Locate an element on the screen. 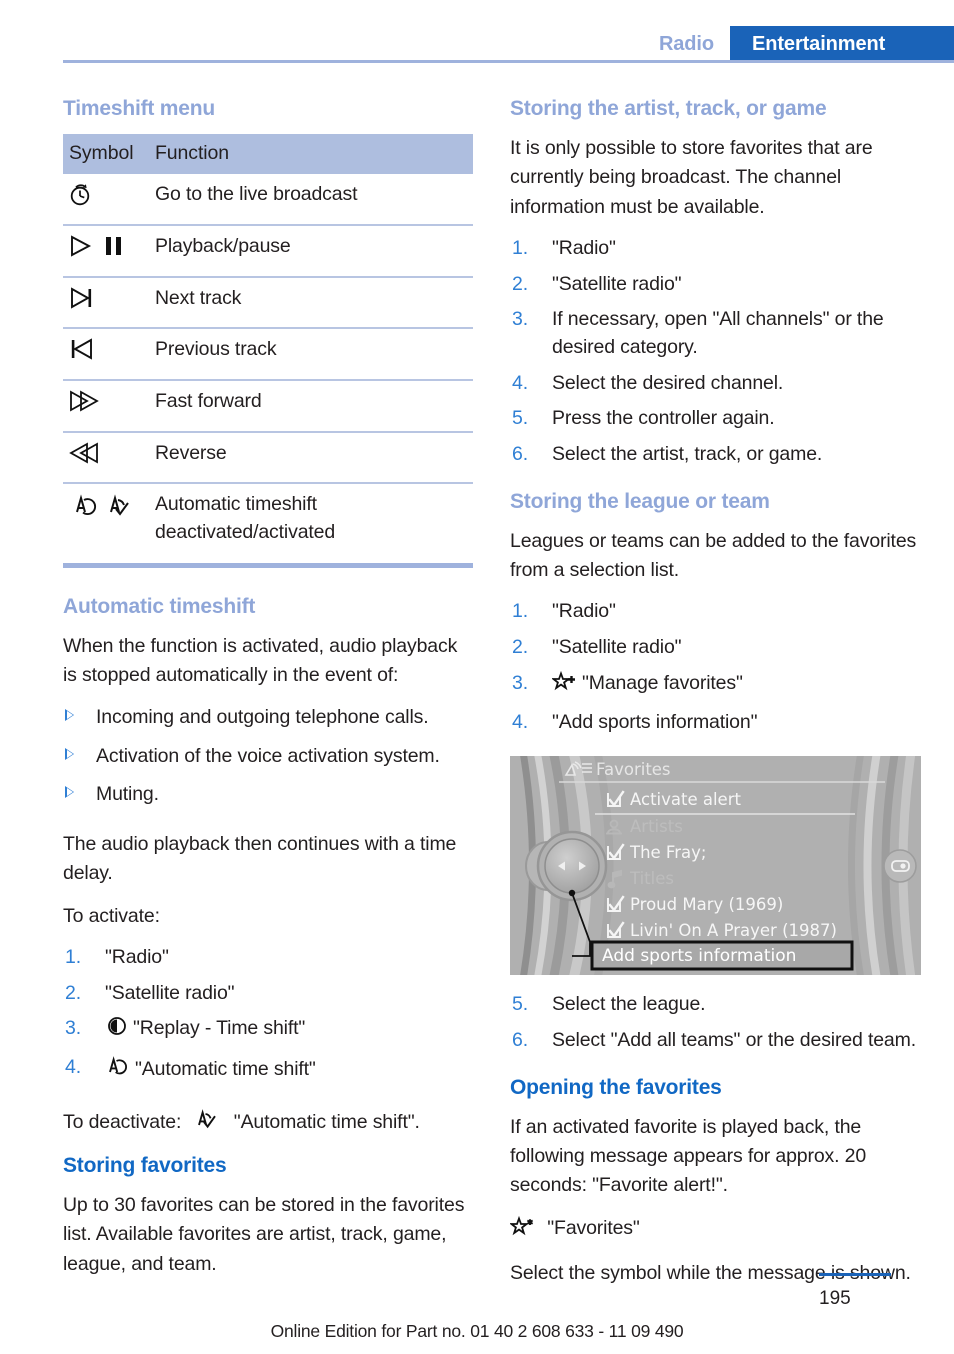  table-row: Next track is located at coordinates (268, 303).